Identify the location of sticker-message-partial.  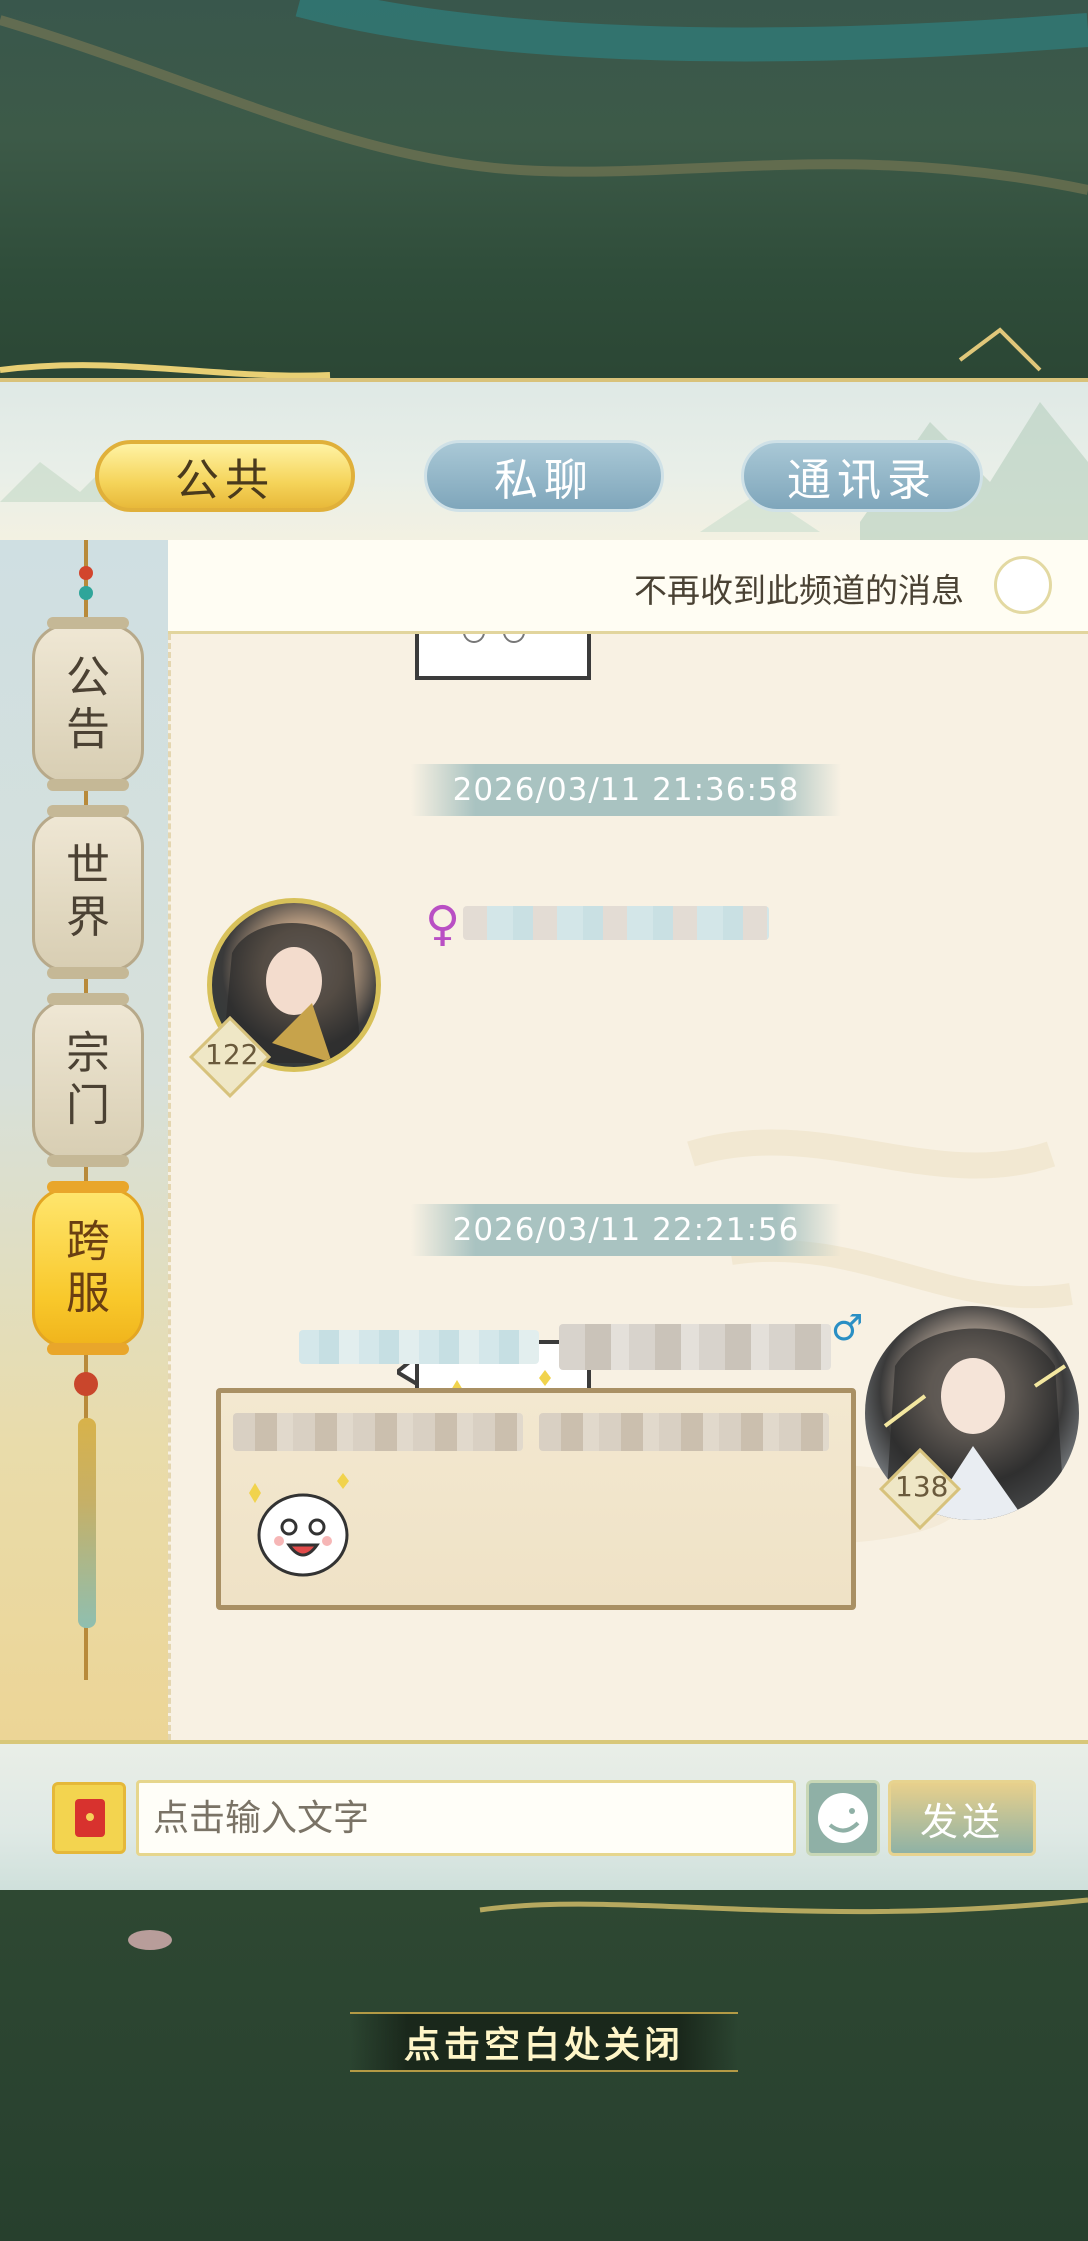
(503, 657).